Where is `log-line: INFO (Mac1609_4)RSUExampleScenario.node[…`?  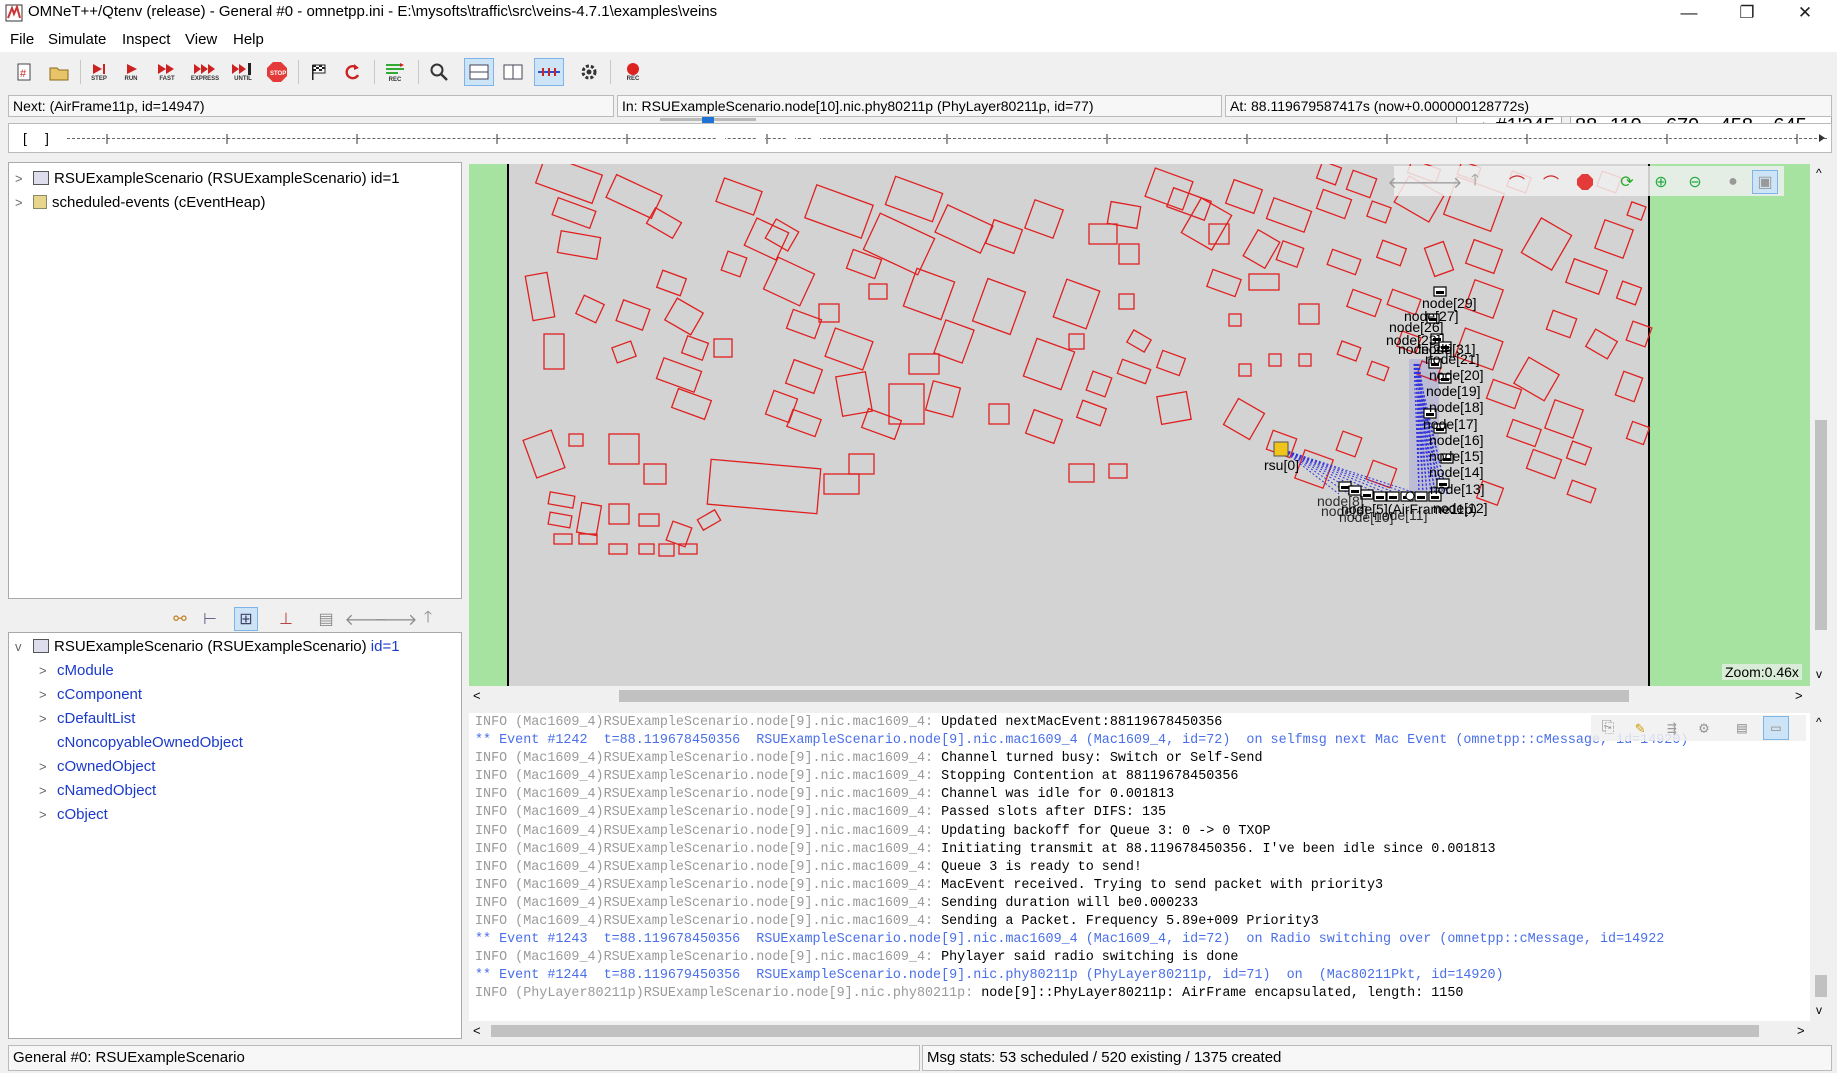 log-line: INFO (Mac1609_4)RSUExampleScenario.node[… is located at coordinates (1139, 958).